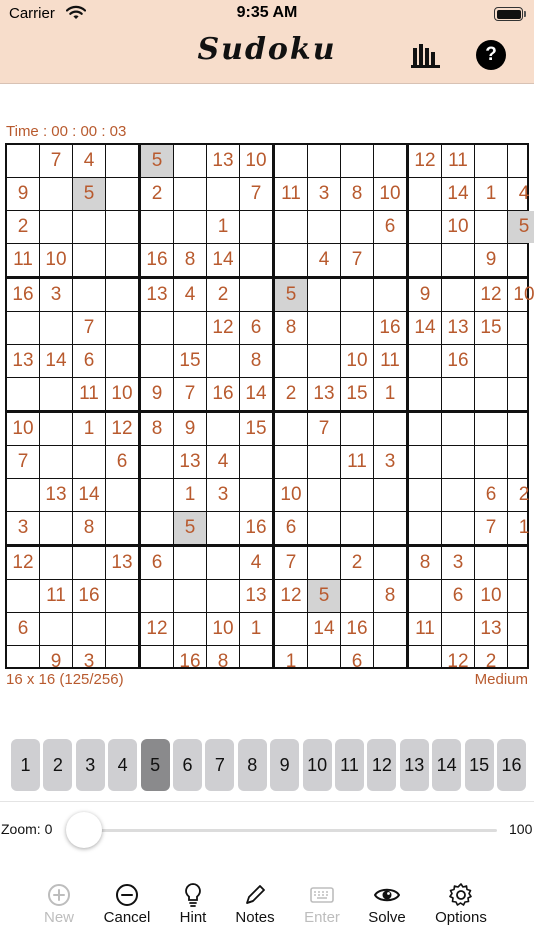 The width and height of the screenshot is (534, 950). What do you see at coordinates (155, 765) in the screenshot?
I see `number-key-5: 5` at bounding box center [155, 765].